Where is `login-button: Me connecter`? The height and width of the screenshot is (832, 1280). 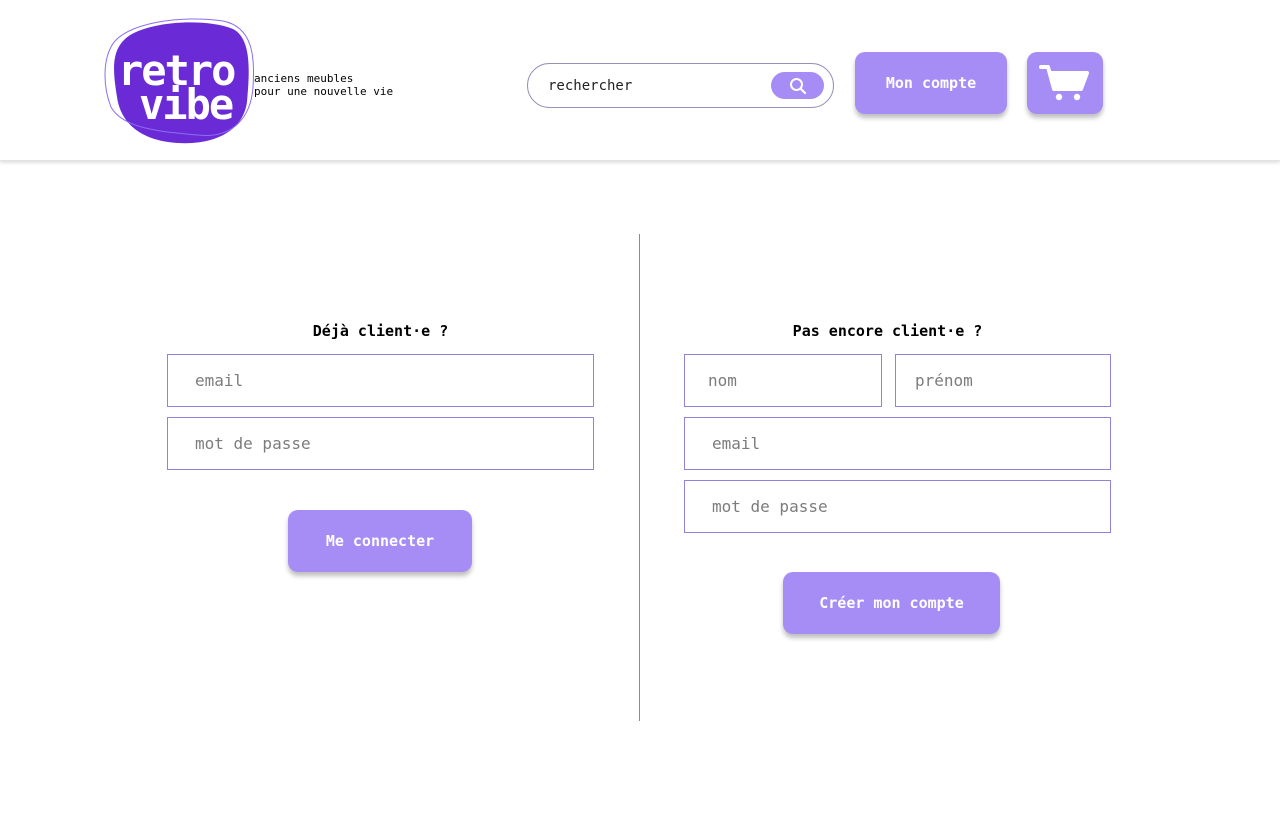
login-button: Me connecter is located at coordinates (380, 541).